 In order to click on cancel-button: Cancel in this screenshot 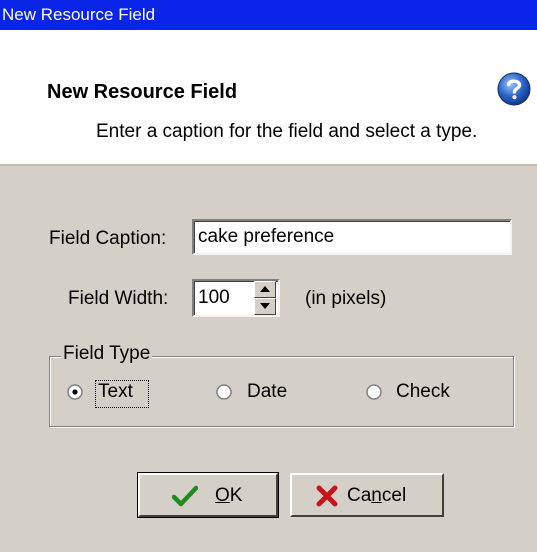, I will do `click(367, 495)`.